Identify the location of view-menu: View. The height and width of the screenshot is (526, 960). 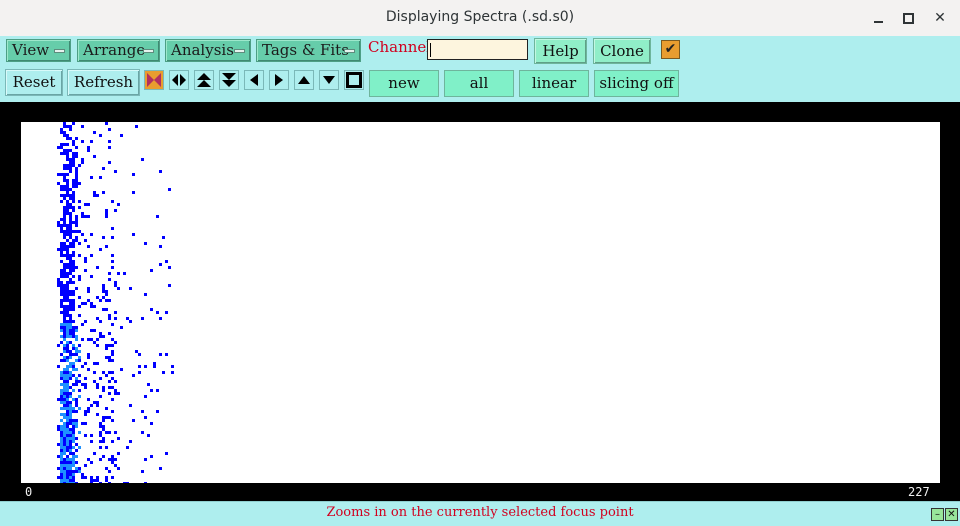
(38, 50).